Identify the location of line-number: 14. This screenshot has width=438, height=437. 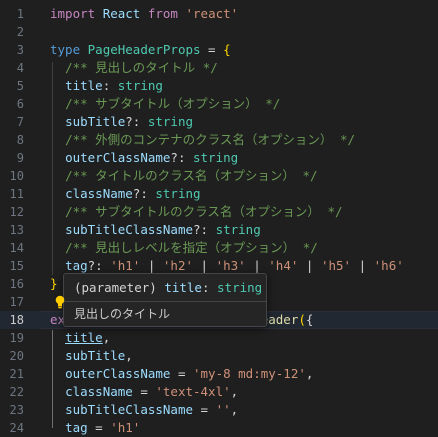
(16, 248).